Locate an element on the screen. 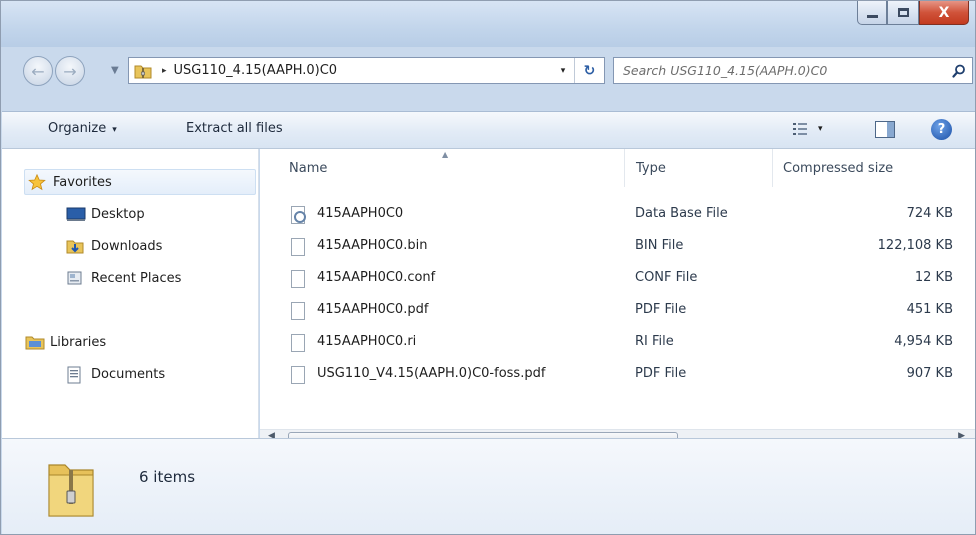  forward-button: → is located at coordinates (70, 71).